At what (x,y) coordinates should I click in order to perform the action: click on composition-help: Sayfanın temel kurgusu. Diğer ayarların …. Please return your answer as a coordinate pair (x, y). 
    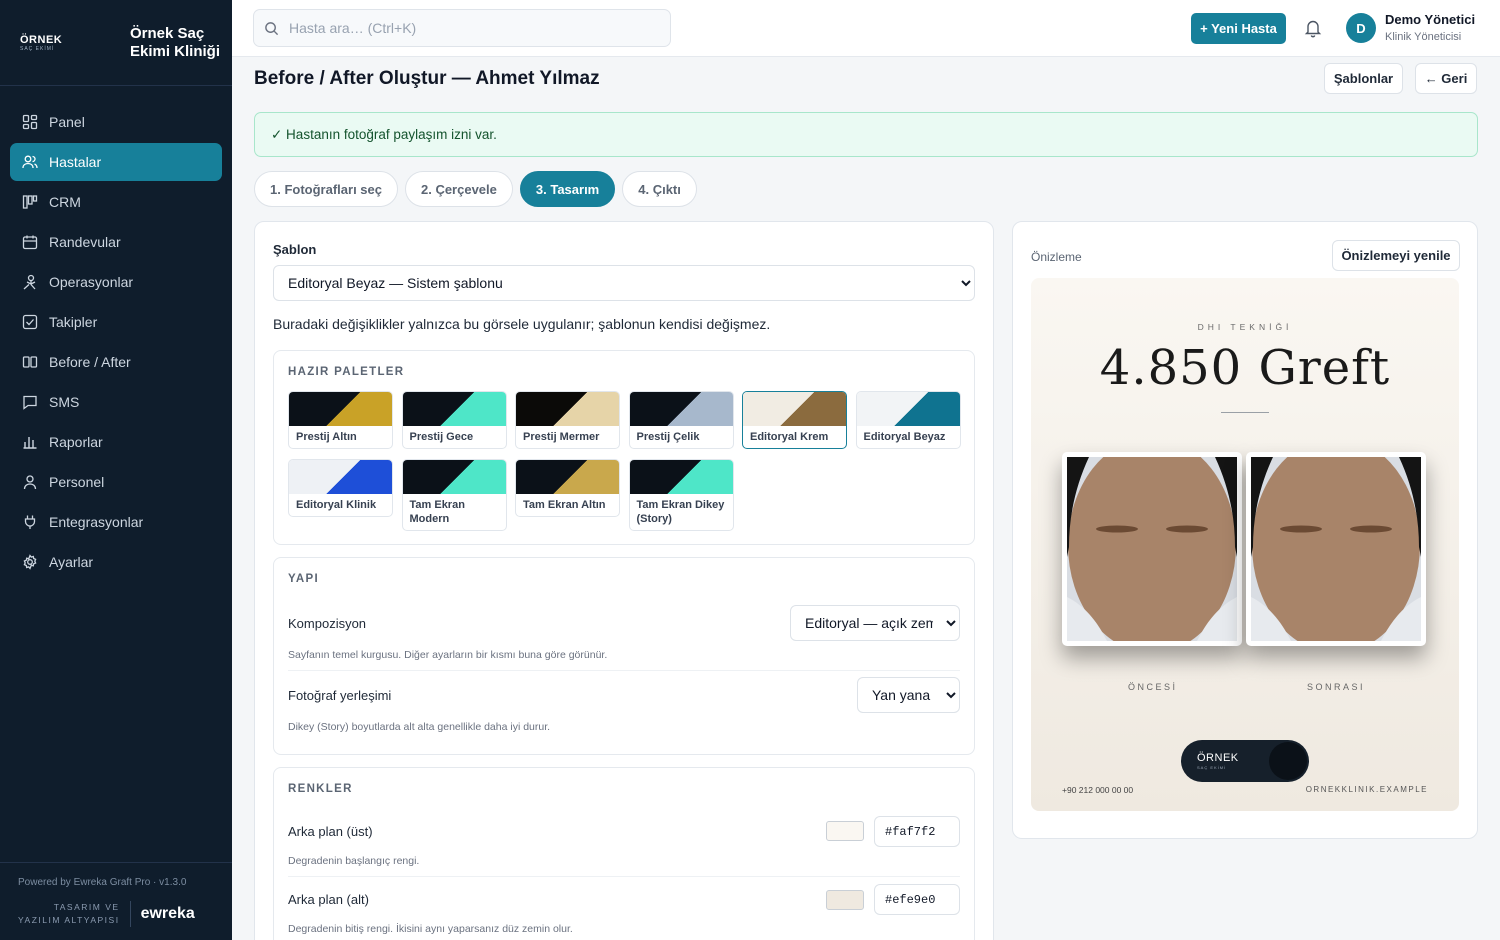
    Looking at the image, I should click on (448, 655).